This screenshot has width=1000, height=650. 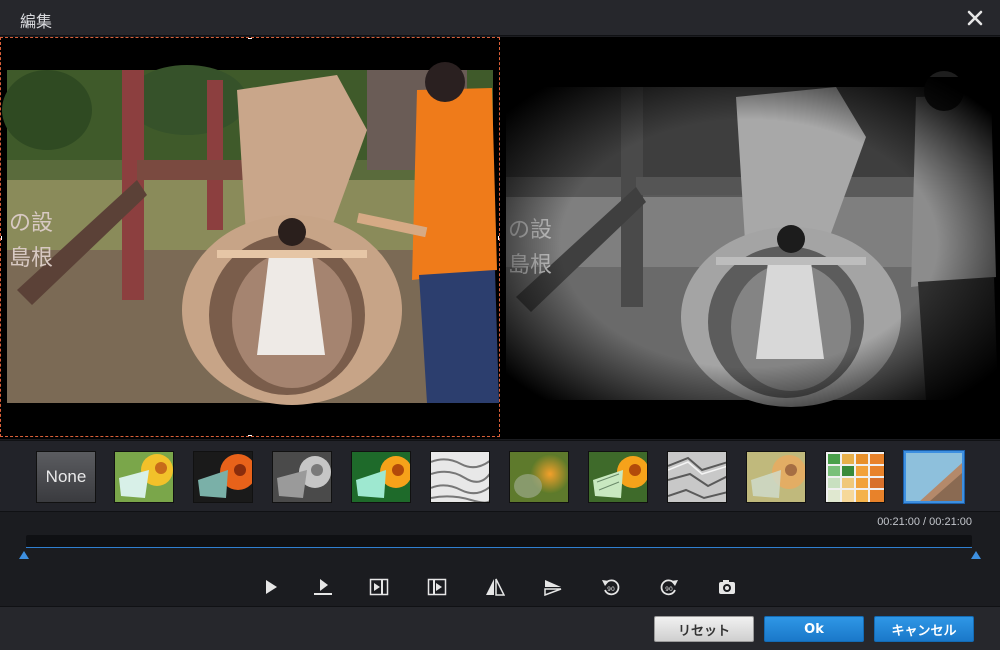 I want to click on close-icon, so click(x=975, y=18).